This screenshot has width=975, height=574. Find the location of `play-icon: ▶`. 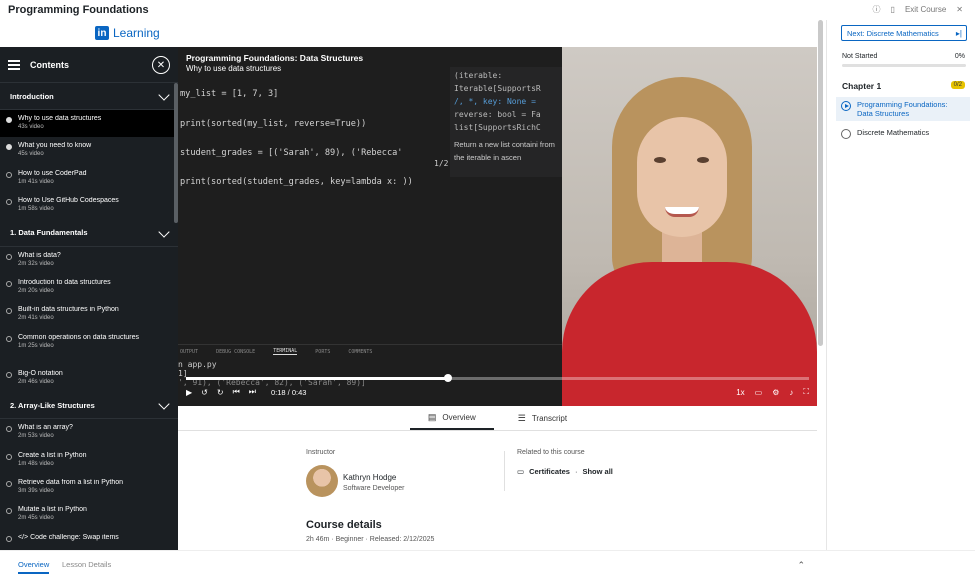

play-icon: ▶ is located at coordinates (189, 392).